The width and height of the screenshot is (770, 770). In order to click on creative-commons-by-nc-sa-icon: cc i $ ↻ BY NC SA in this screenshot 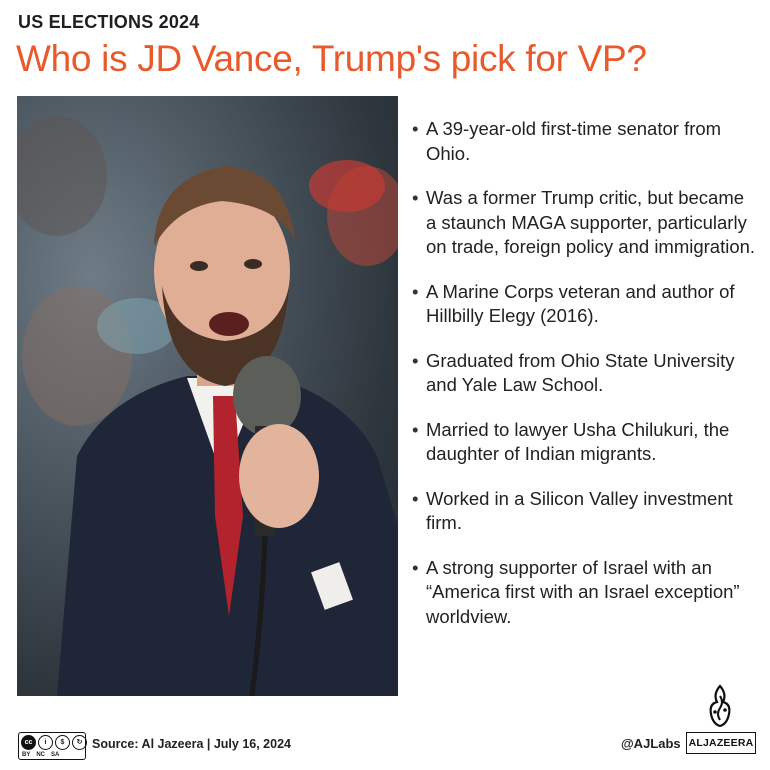, I will do `click(52, 746)`.